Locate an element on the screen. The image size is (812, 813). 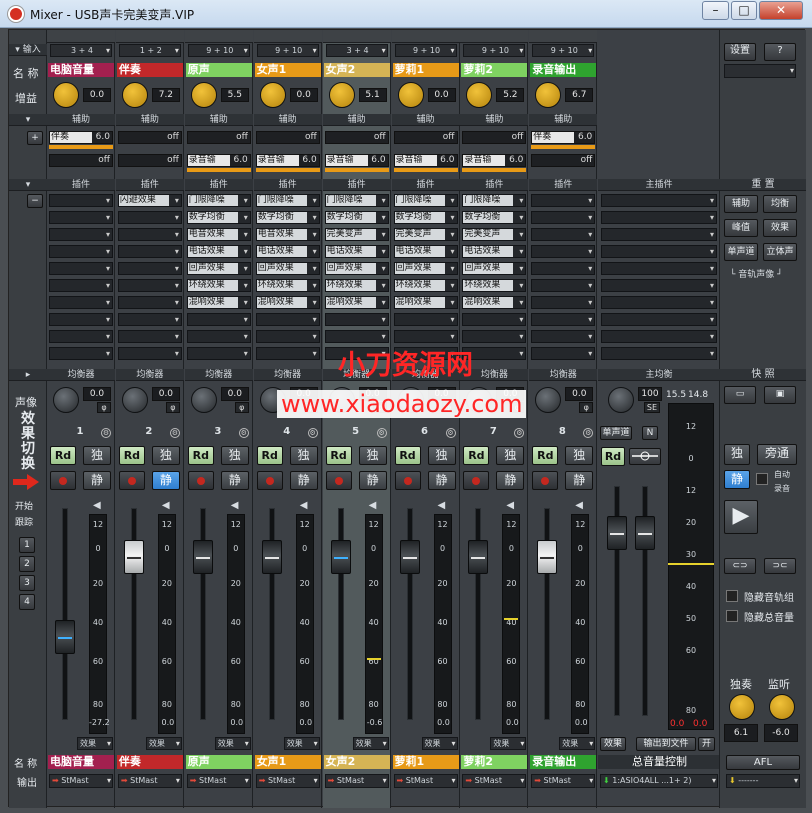
master-n-button: N is located at coordinates (650, 433).